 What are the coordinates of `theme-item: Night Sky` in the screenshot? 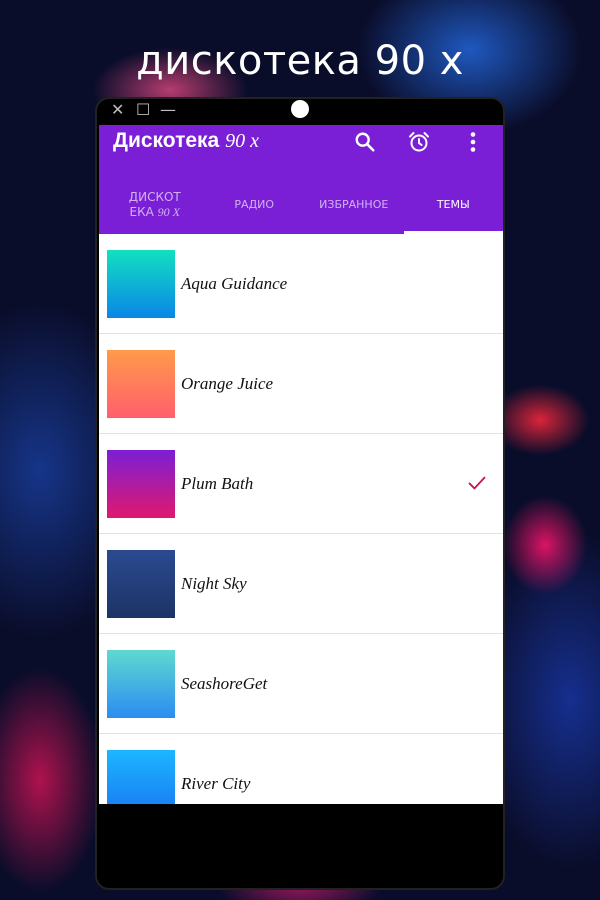 It's located at (301, 584).